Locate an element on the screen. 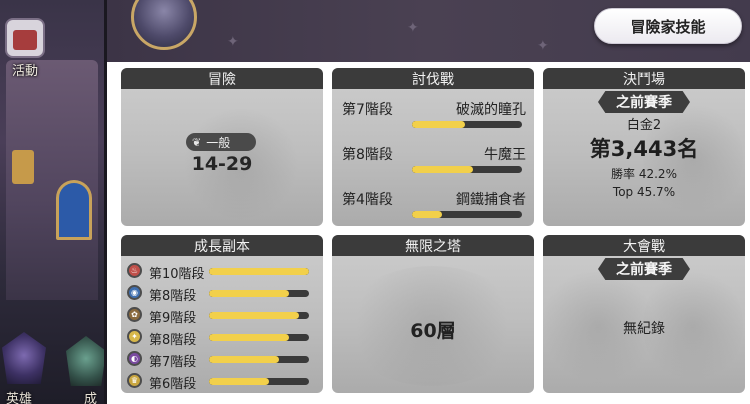  arena-card: 決鬥場 之前賽季 白金2 第3,443名 勝率 42.2% Top 45.7% is located at coordinates (644, 147).